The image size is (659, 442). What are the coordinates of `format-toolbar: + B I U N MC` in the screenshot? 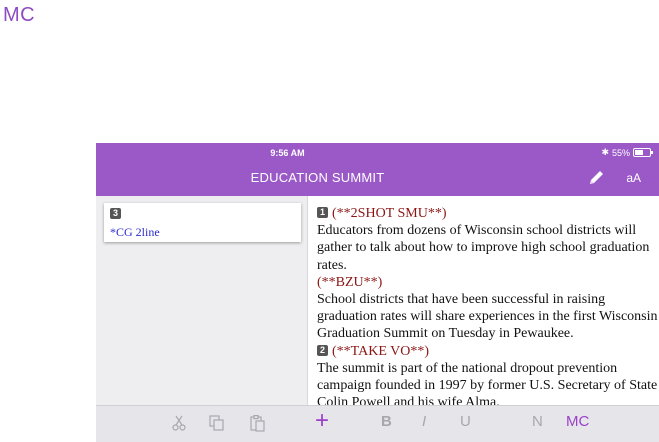 It's located at (377, 423).